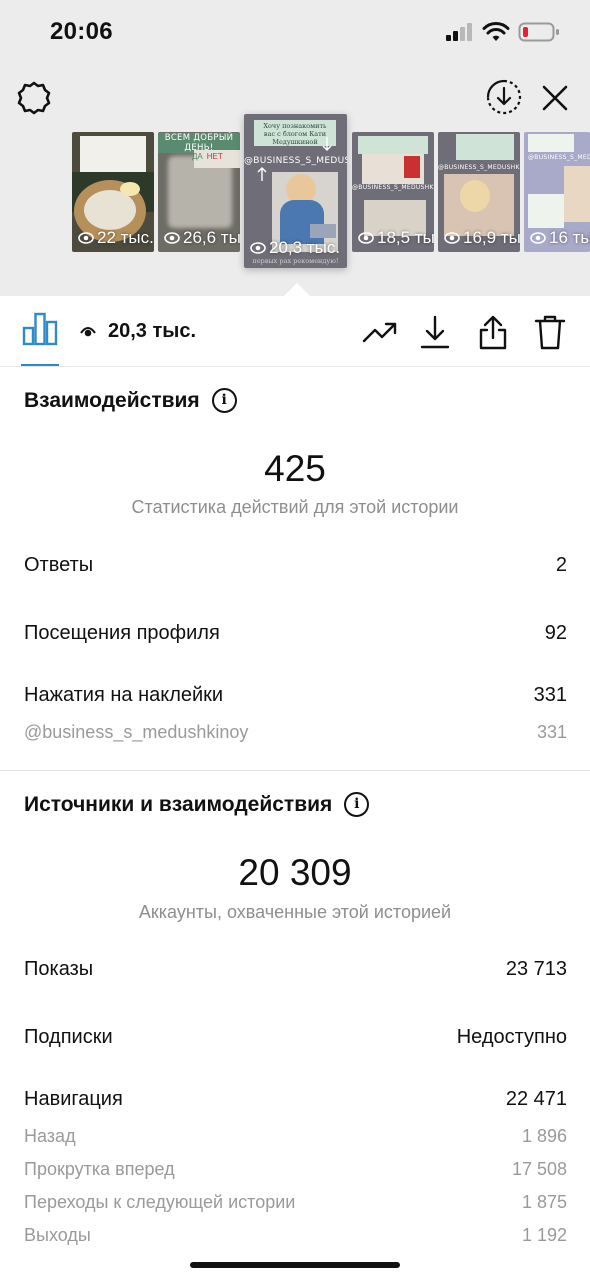  Describe the element at coordinates (557, 192) in the screenshot. I see `story-thumbnail: @BUSINESS_S_MEDUSHKINOY 16 тыс.` at that location.